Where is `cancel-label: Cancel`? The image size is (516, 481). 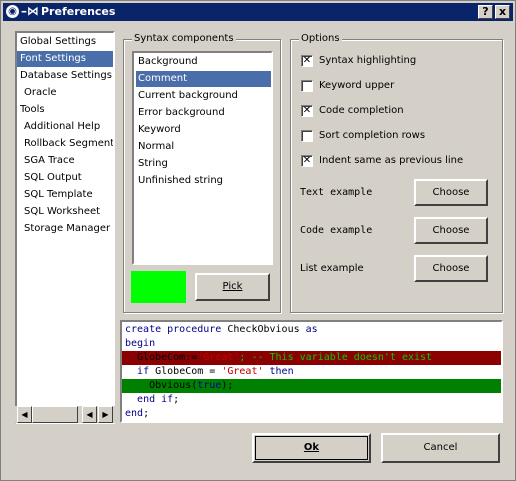 cancel-label: Cancel is located at coordinates (440, 447).